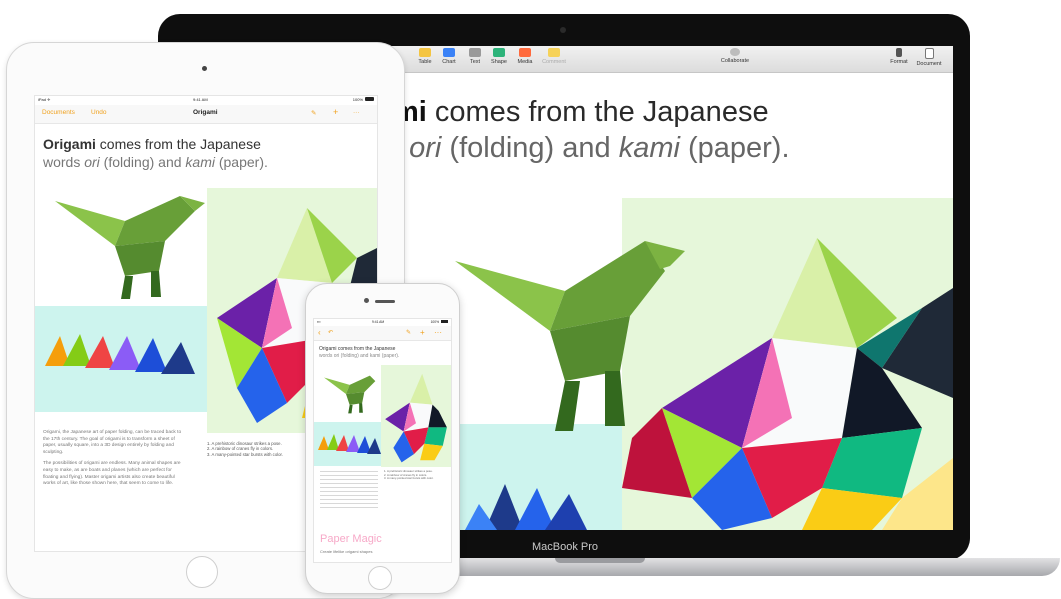 This screenshot has height=599, width=1061. Describe the element at coordinates (563, 30) in the screenshot. I see `macbook-camera` at that location.